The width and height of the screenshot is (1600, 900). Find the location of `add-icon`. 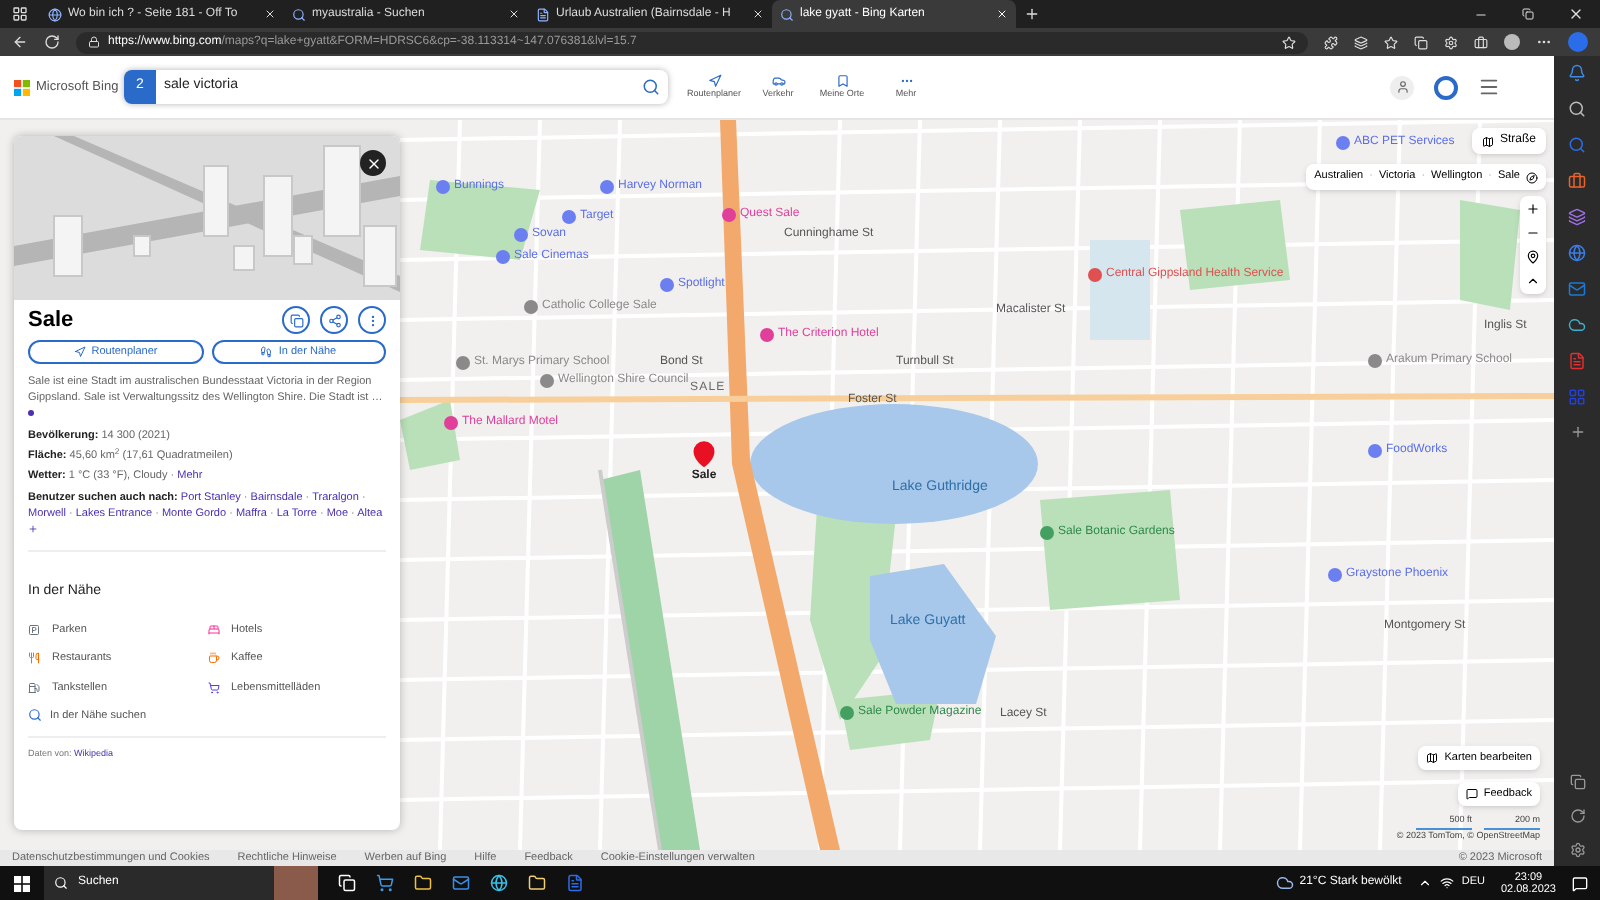

add-icon is located at coordinates (1577, 432).